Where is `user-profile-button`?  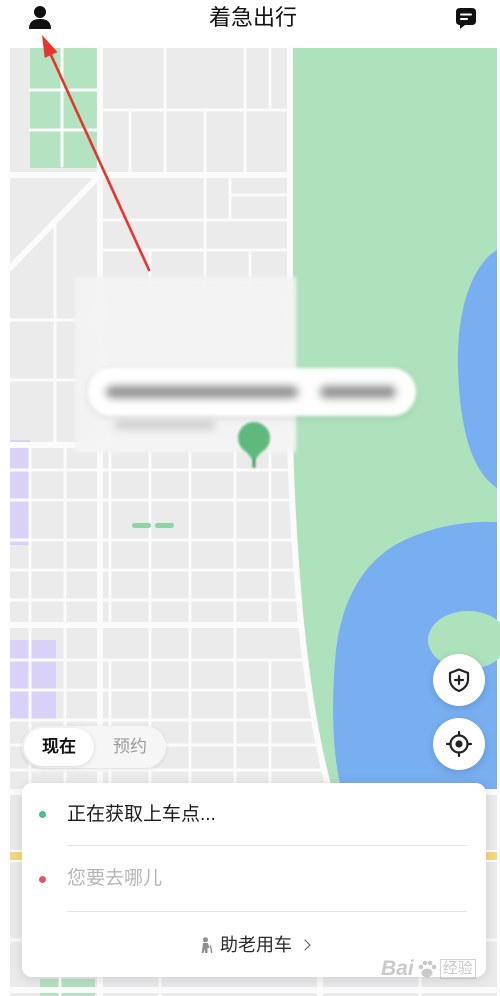 user-profile-button is located at coordinates (40, 17).